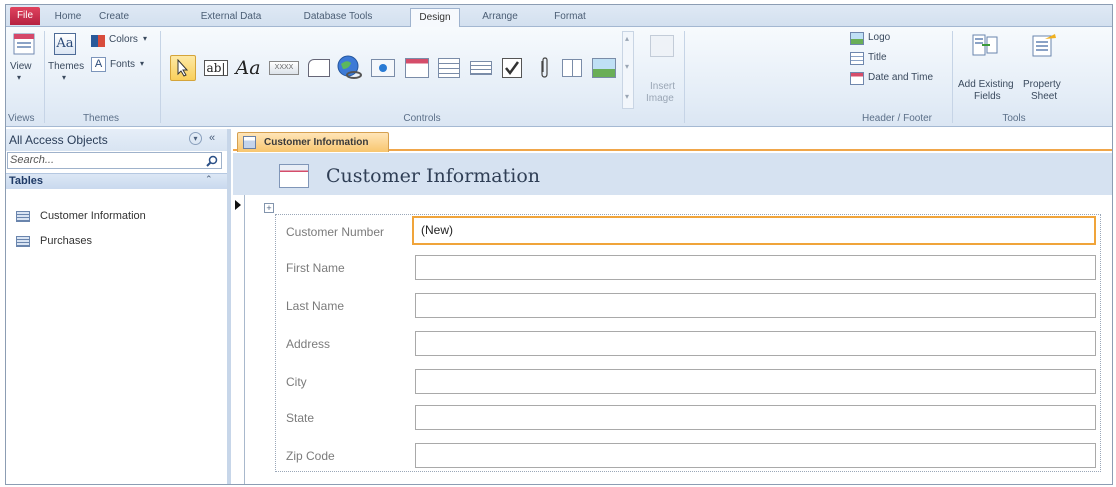 This screenshot has width=1116, height=487. What do you see at coordinates (383, 68) in the screenshot?
I see `web-browser-control-icon` at bounding box center [383, 68].